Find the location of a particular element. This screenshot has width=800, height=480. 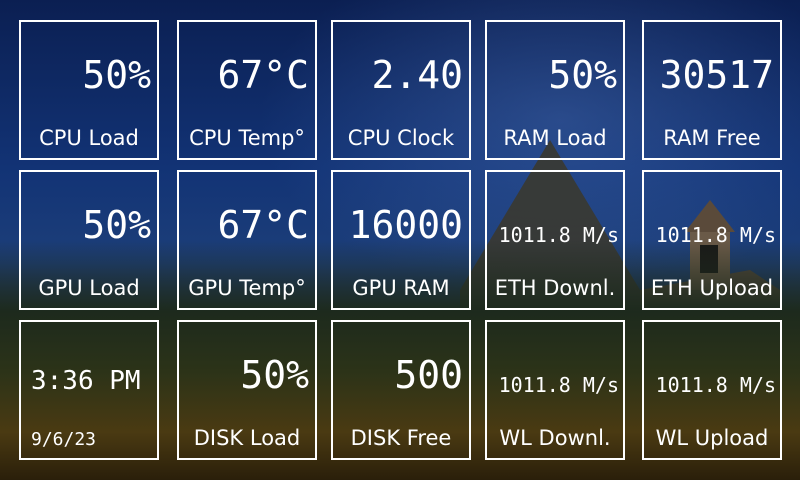

cpu-clock-tile: 2.40 CPU Clock is located at coordinates (401, 90).